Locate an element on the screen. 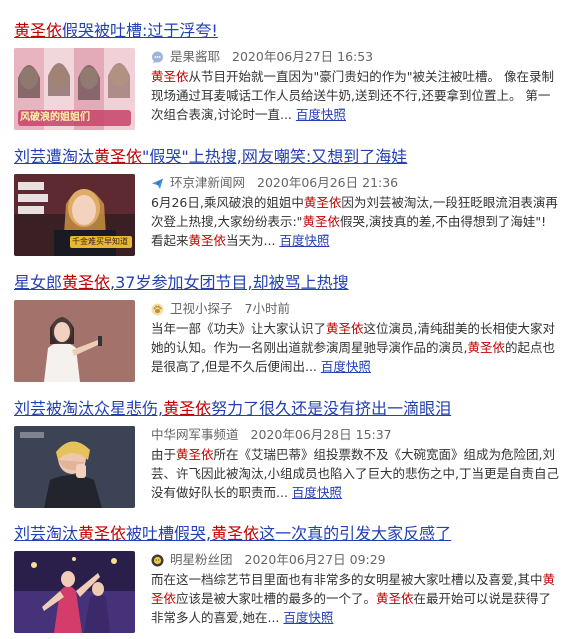  thumbnail-caption: 风破浪的姐姐们 is located at coordinates (55, 117).